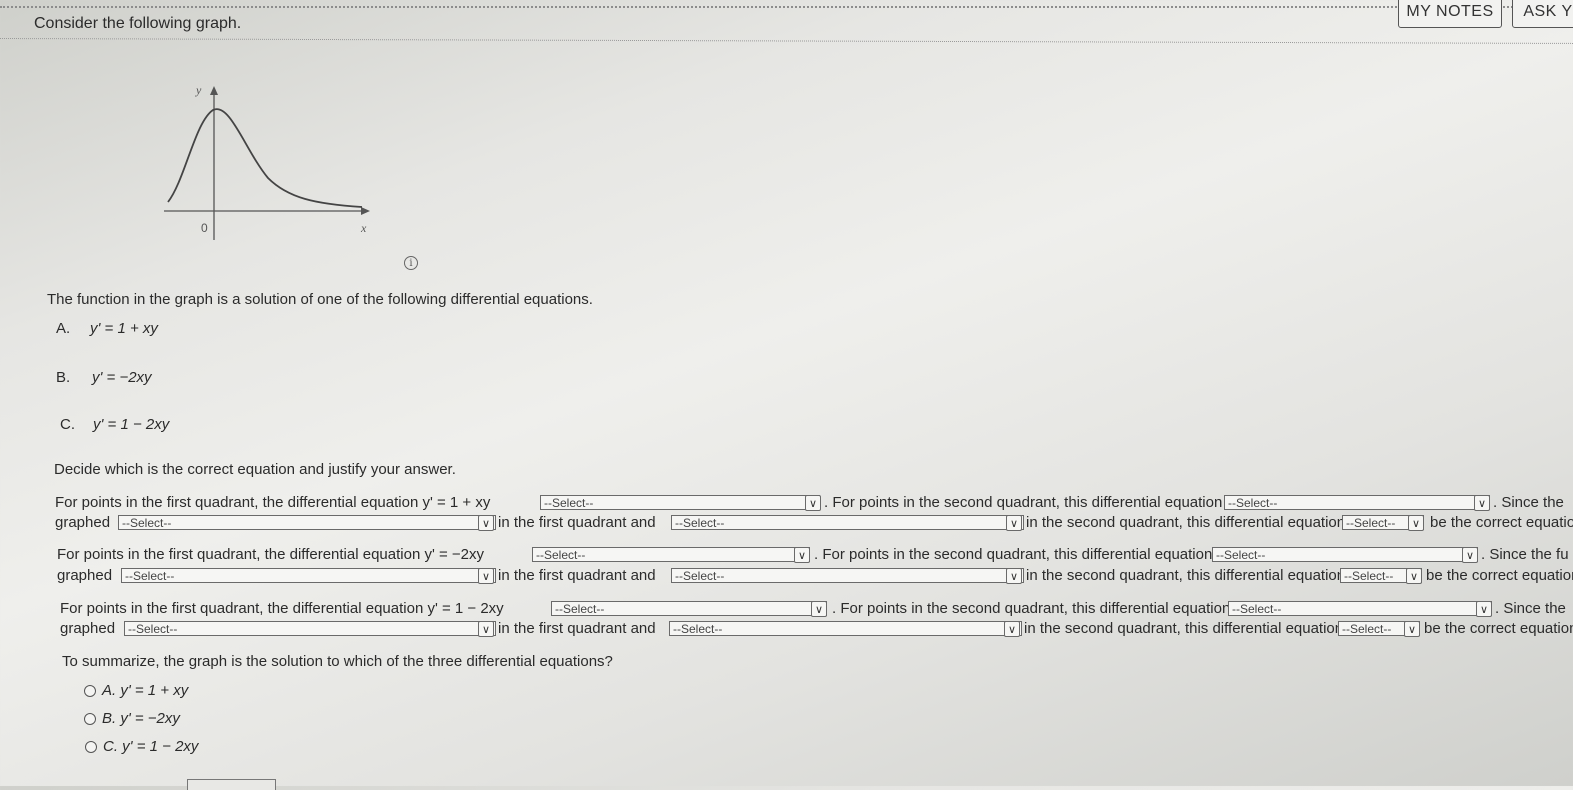 The width and height of the screenshot is (1573, 790). I want to click on summary-radio-b, so click(90, 719).